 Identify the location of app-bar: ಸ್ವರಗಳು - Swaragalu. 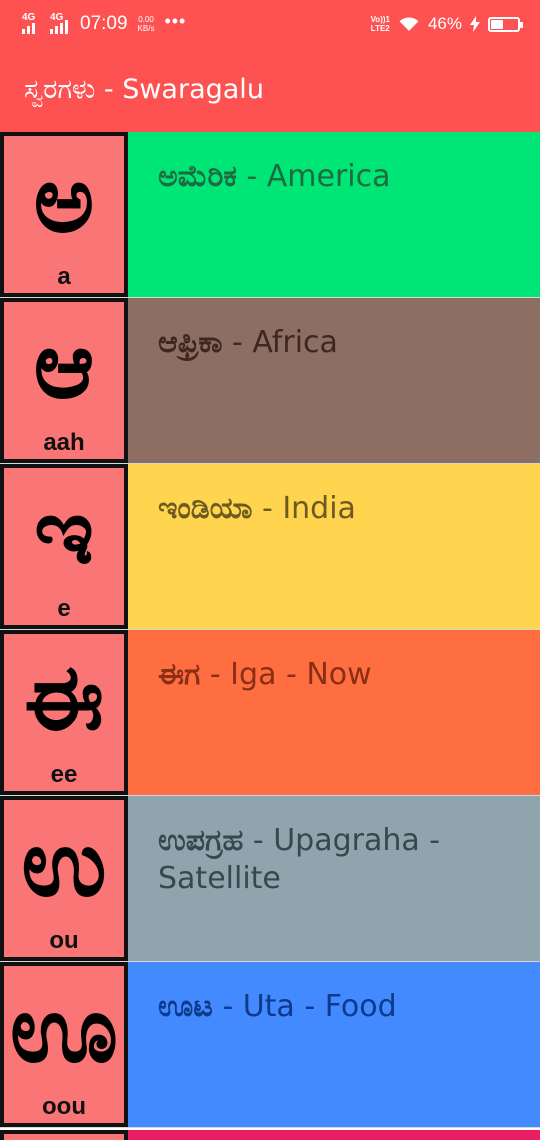
(270, 90).